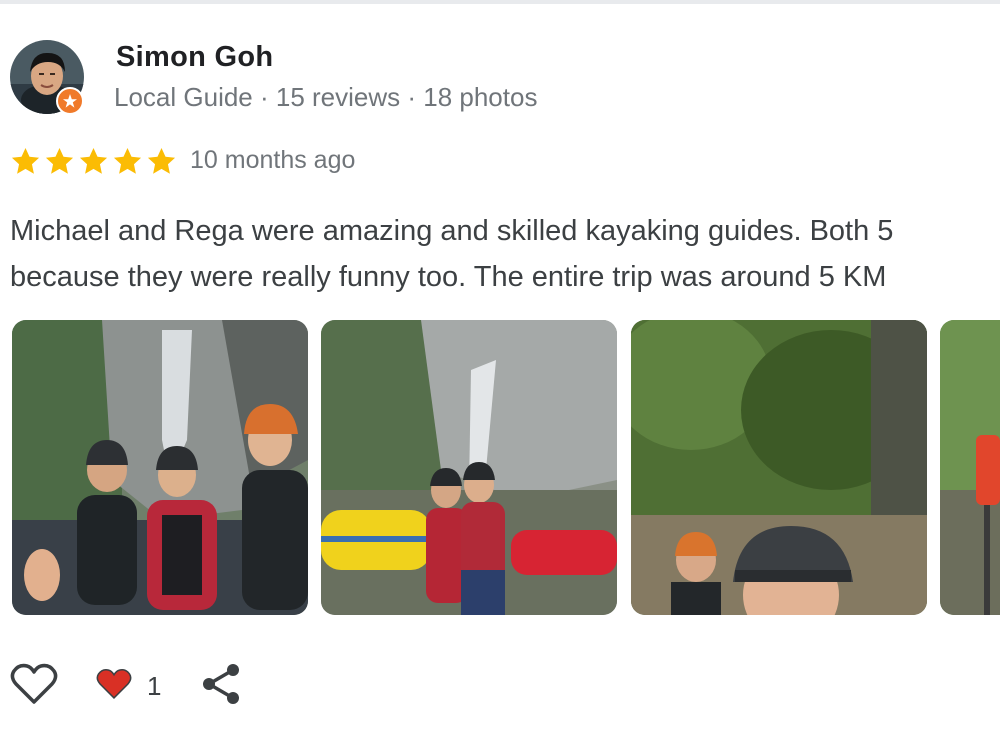 This screenshot has height=750, width=1000. I want to click on review-photo-paddle, so click(970, 467).